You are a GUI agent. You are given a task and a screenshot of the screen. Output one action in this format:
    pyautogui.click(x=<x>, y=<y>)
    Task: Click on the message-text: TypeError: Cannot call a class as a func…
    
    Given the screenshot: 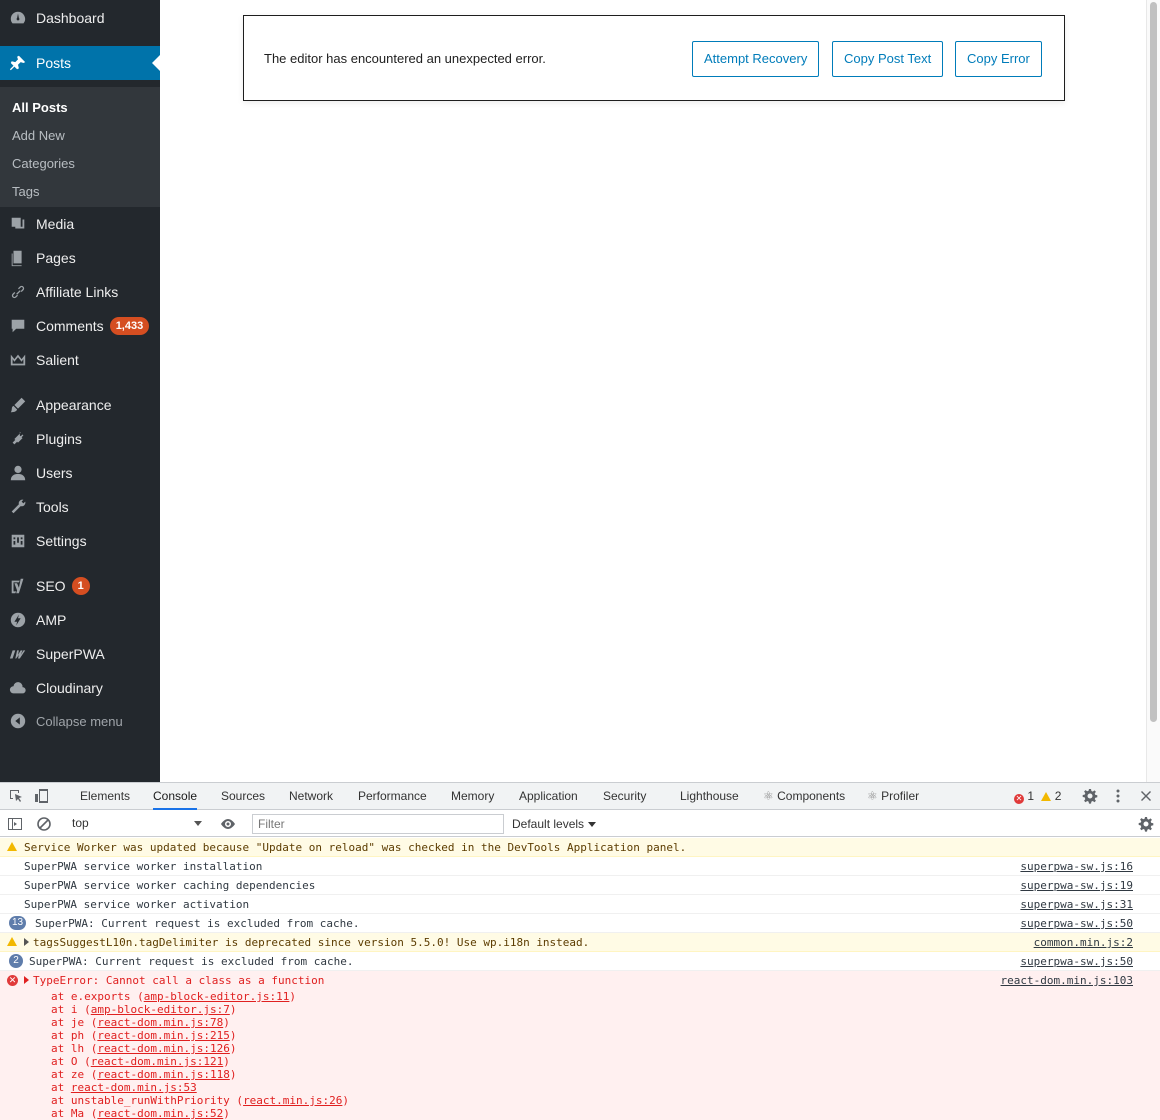 What is the action you would take?
    pyautogui.click(x=174, y=980)
    